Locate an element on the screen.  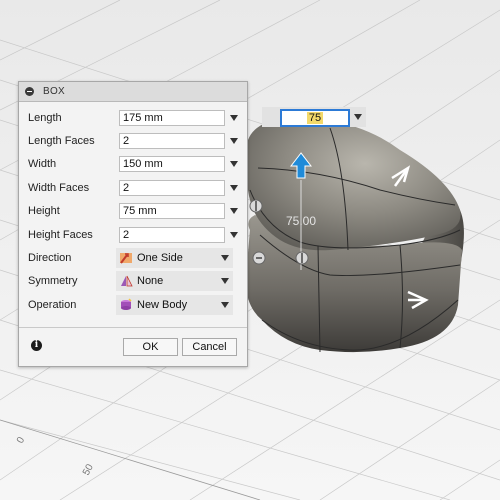
length-input: 175 mm is located at coordinates (172, 117).